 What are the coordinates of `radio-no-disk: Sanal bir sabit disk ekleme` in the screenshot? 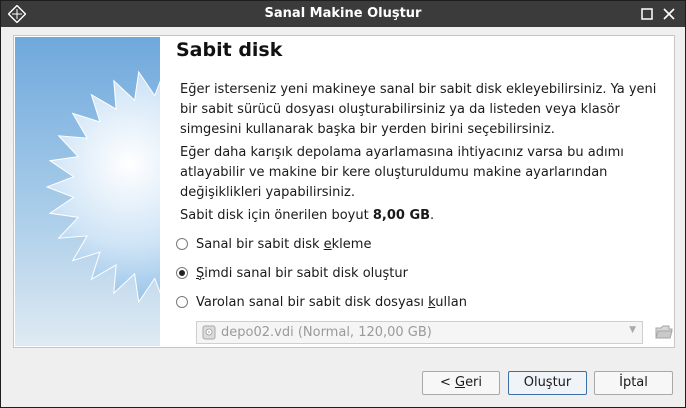 It's located at (273, 244).